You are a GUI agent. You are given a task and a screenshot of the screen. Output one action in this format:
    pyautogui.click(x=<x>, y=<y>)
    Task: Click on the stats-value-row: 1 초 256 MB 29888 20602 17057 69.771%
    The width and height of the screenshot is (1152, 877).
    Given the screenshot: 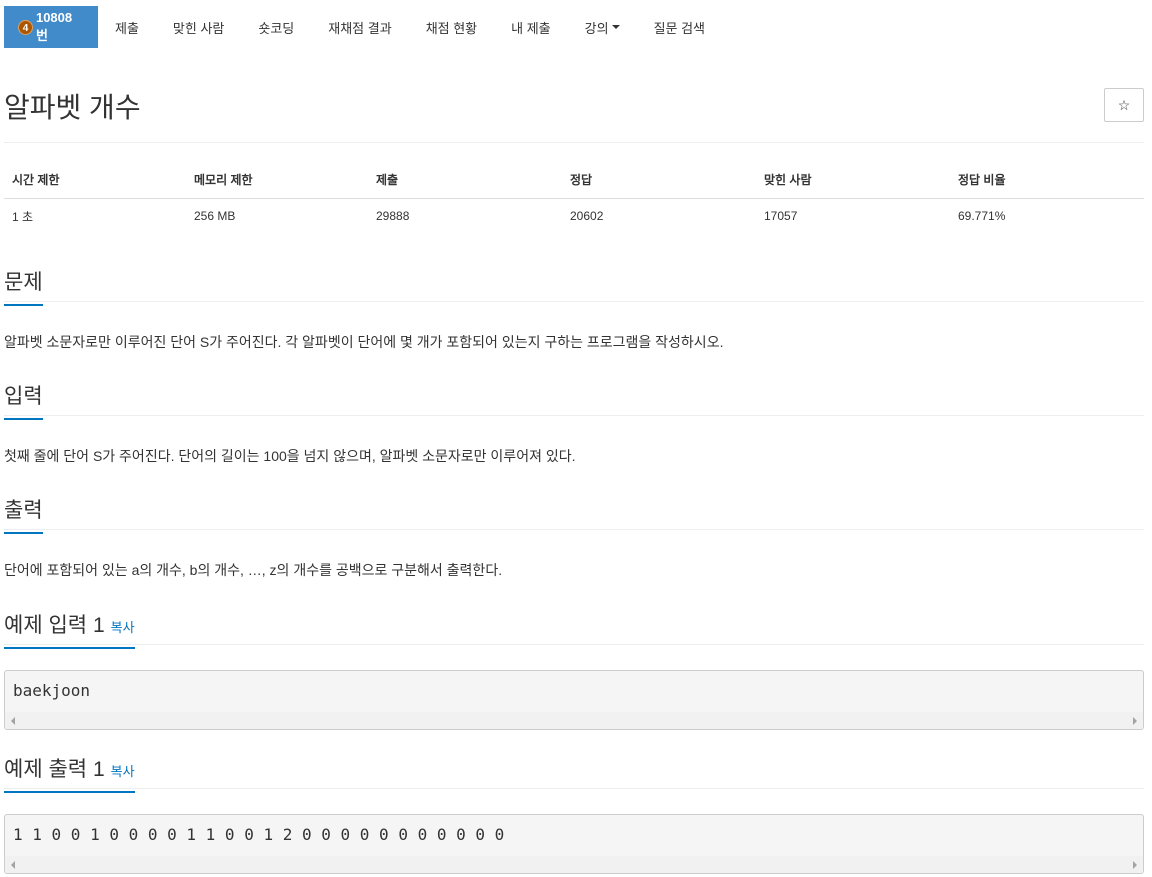 What is the action you would take?
    pyautogui.click(x=574, y=216)
    